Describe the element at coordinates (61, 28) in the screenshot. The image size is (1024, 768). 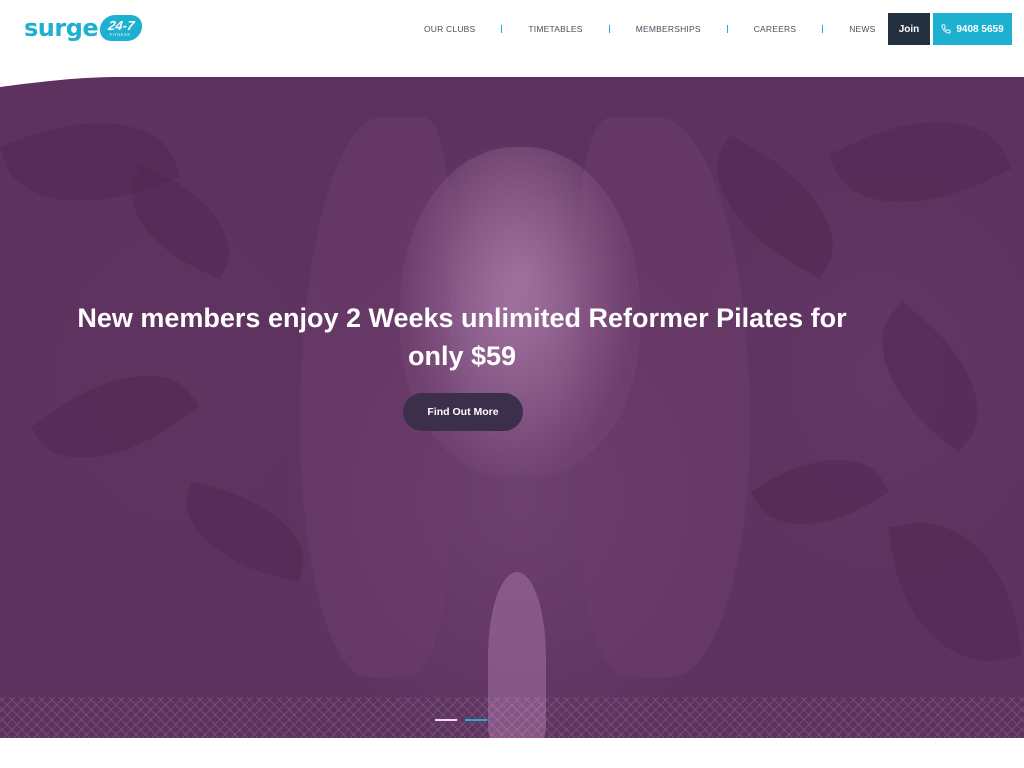
I see `logo-wordmark: surge` at that location.